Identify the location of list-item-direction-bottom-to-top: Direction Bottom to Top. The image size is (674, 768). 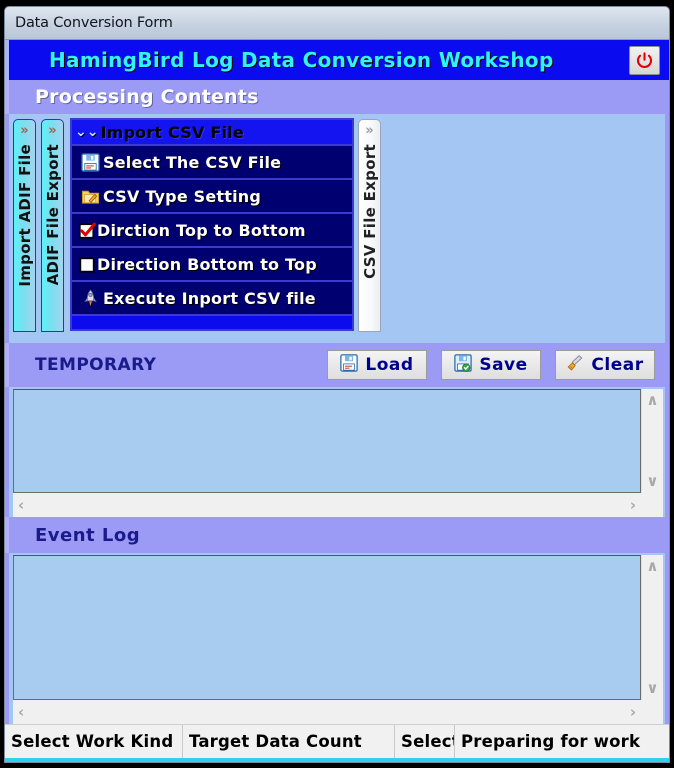
(212, 263).